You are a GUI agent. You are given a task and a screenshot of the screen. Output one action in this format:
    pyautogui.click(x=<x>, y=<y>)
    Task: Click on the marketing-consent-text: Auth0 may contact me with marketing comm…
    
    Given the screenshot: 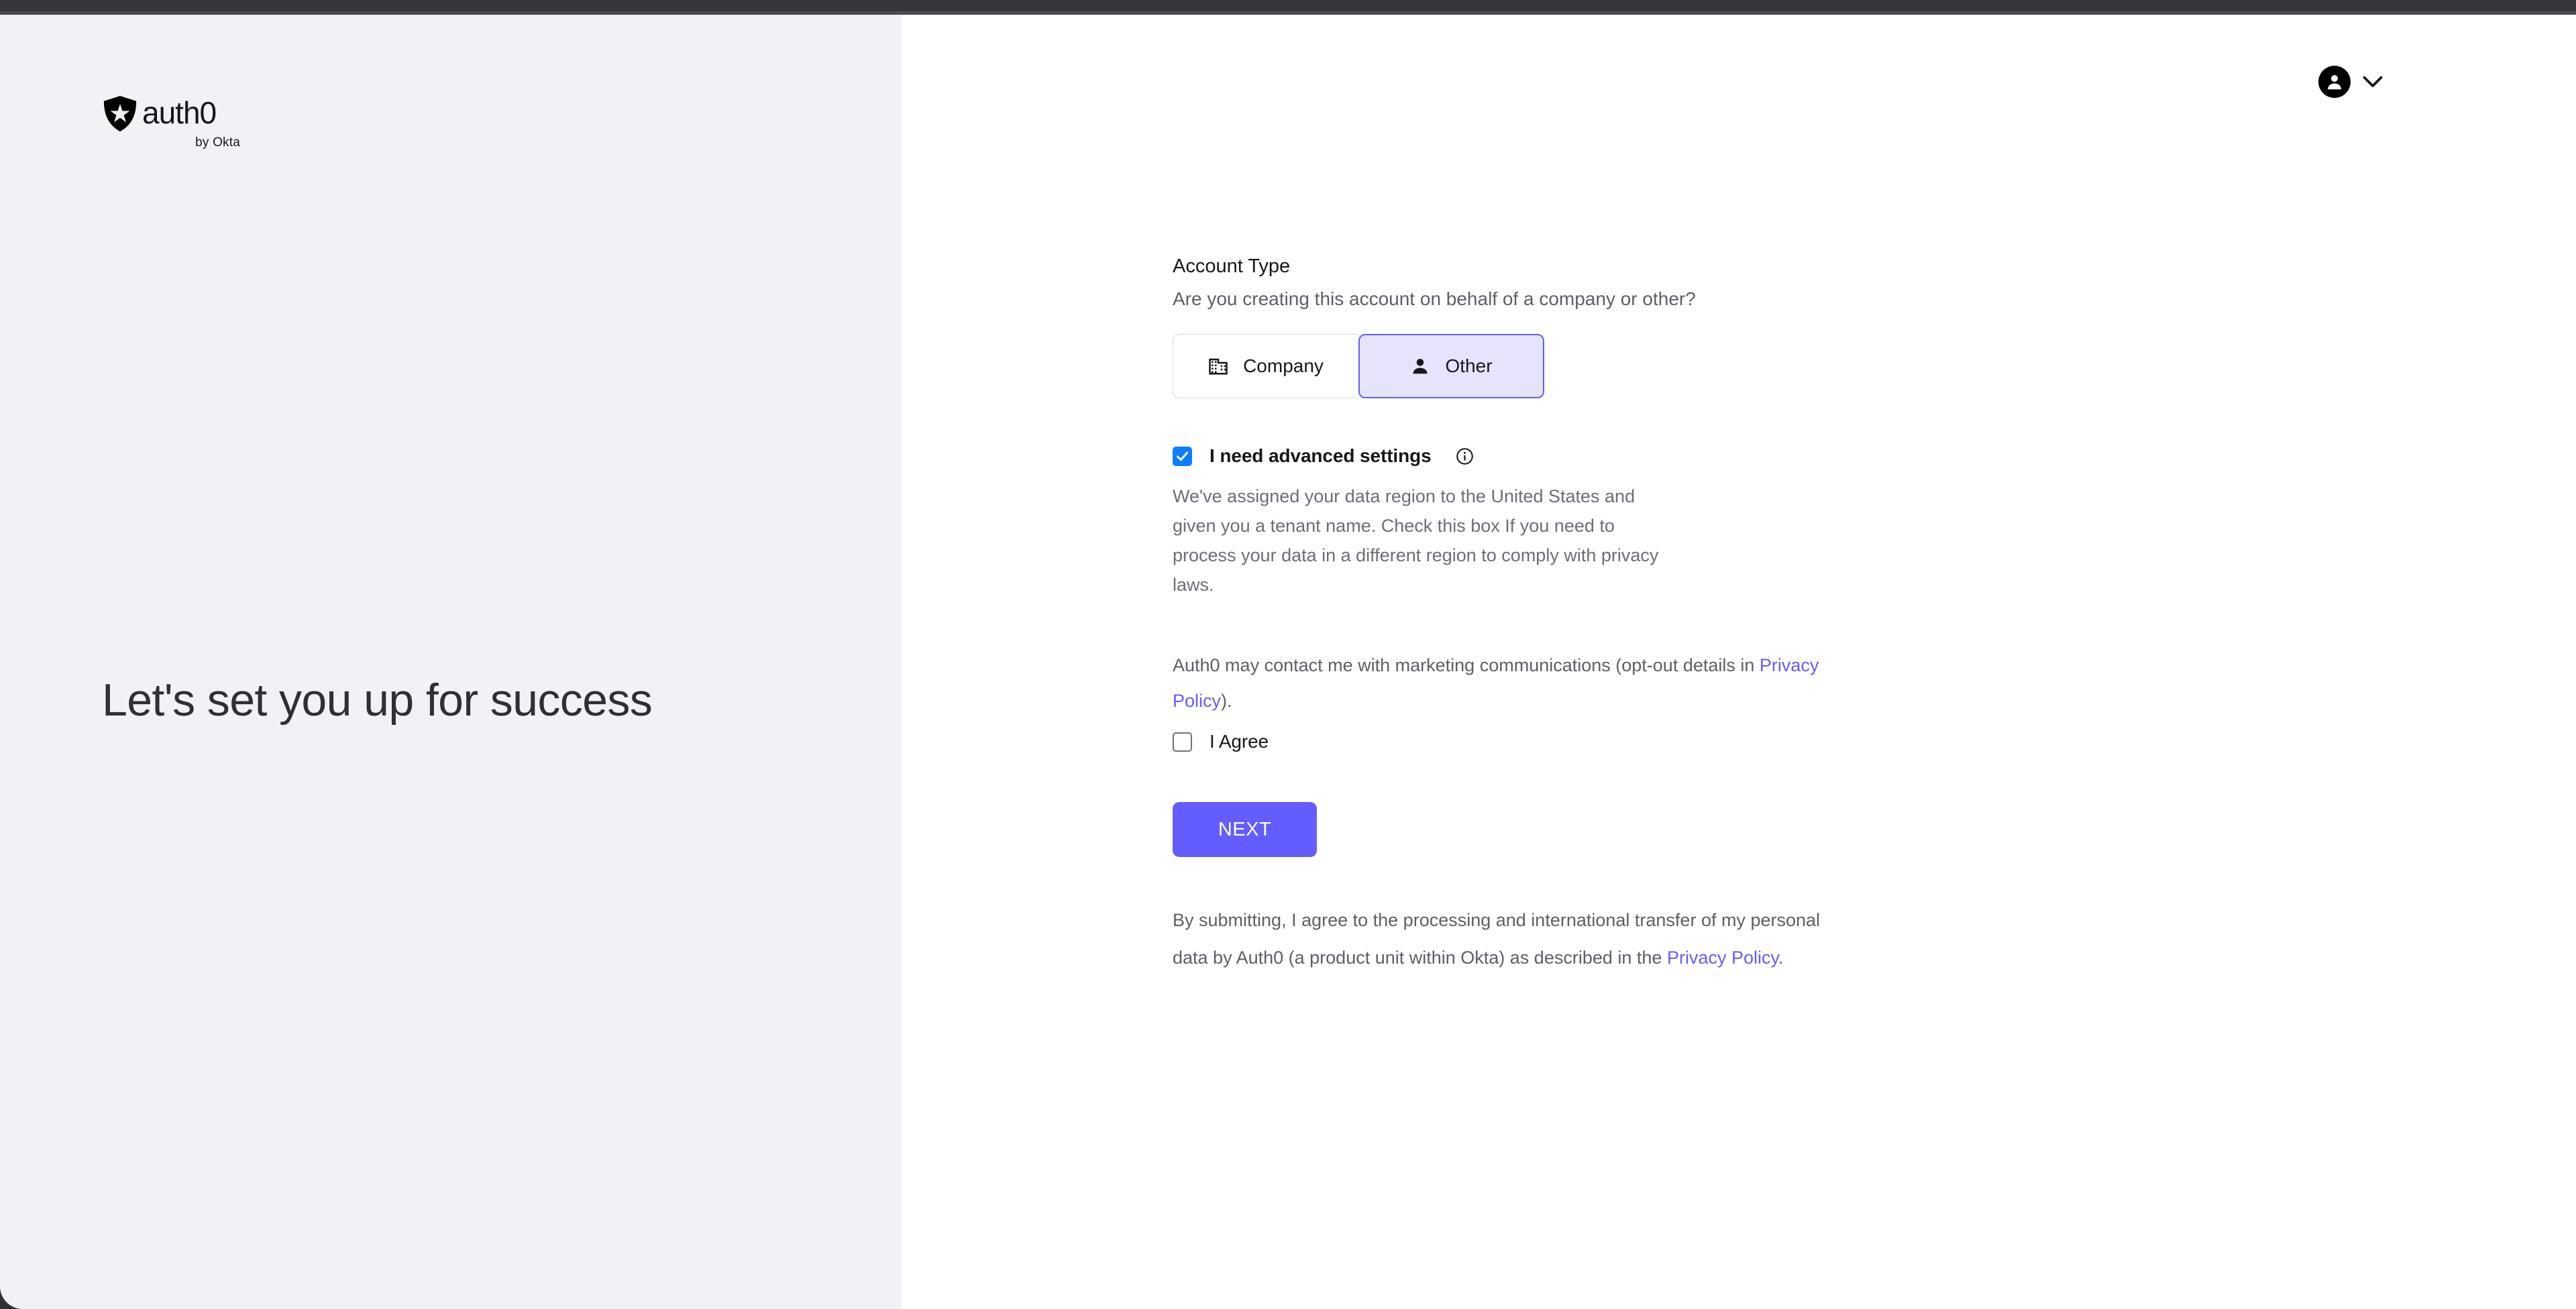 What is the action you would take?
    pyautogui.click(x=1515, y=684)
    